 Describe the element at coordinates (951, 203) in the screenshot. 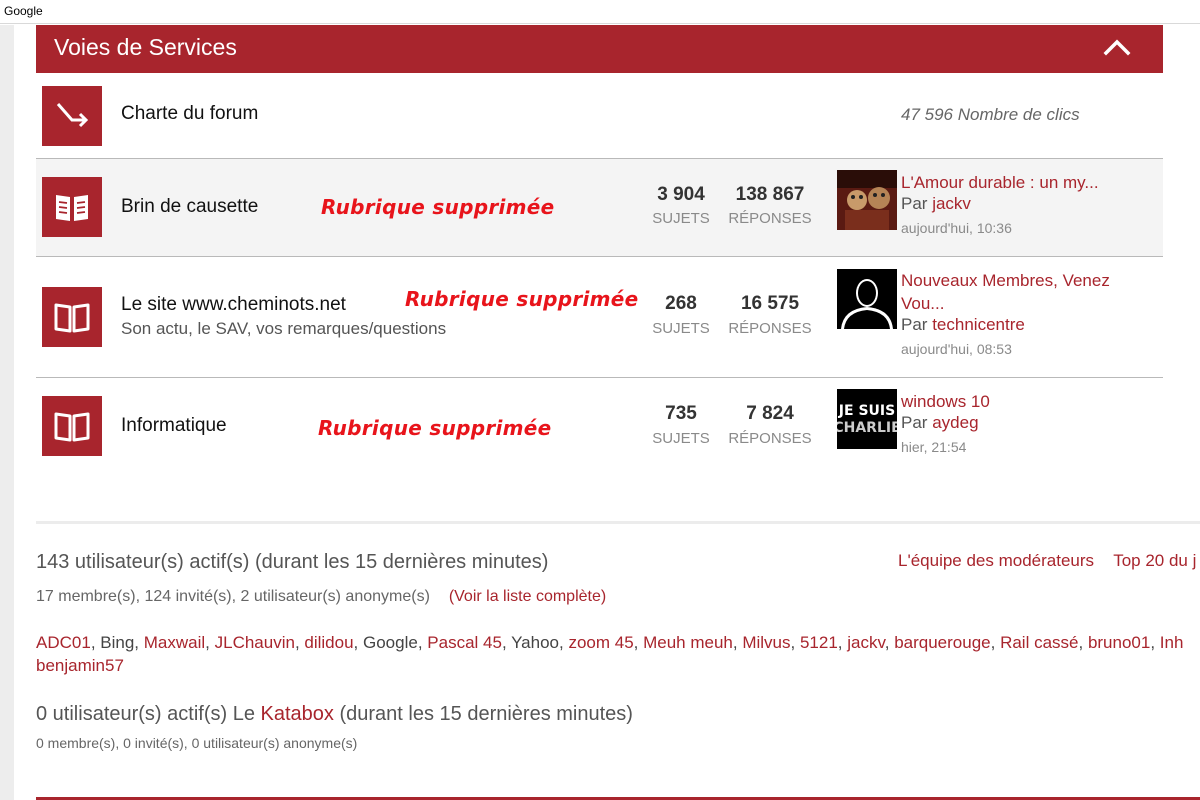

I see `author-link: jackv` at that location.